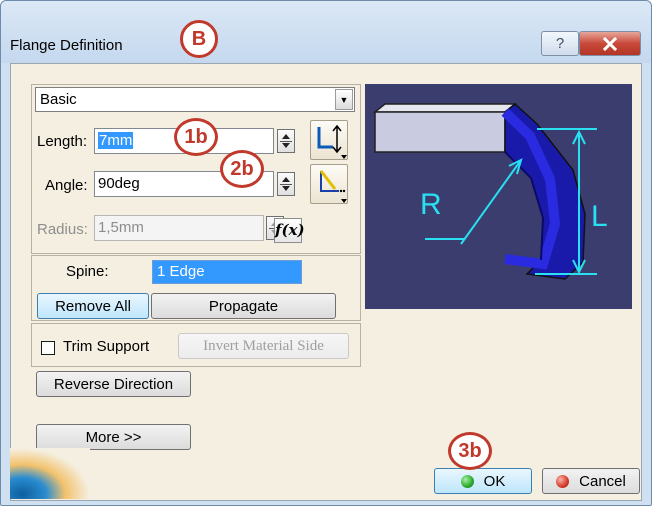 The height and width of the screenshot is (514, 652). What do you see at coordinates (470, 451) in the screenshot?
I see `annotation-badge-3b: 3b` at bounding box center [470, 451].